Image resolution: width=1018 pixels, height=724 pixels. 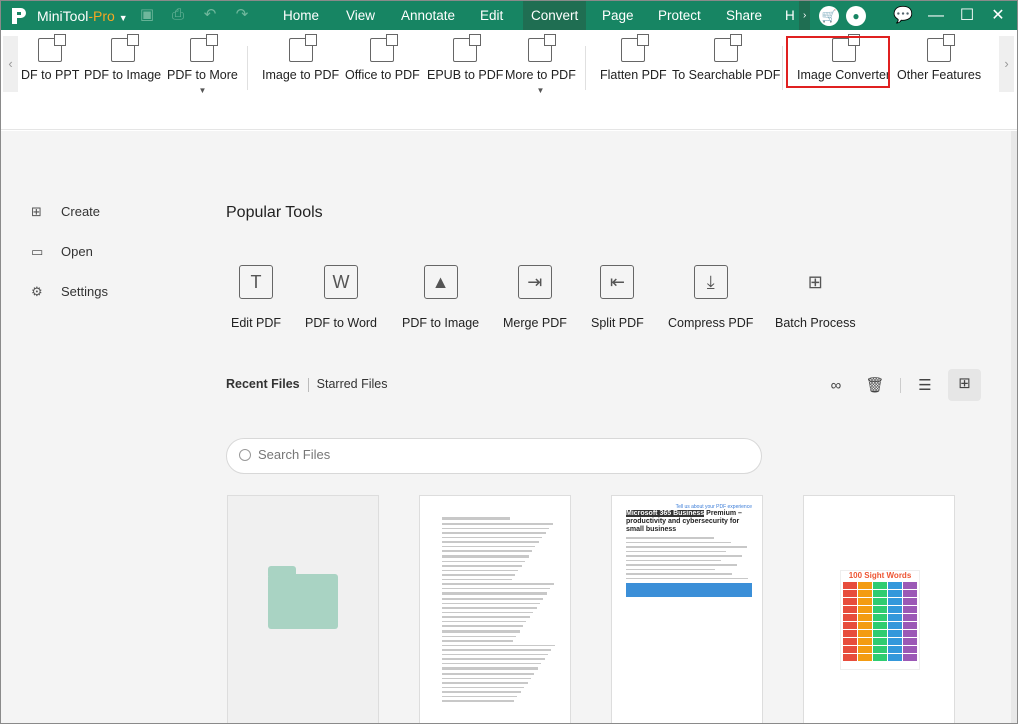 I want to click on ribbon-pdf-to-ppt: DF to PPT, so click(x=50, y=58).